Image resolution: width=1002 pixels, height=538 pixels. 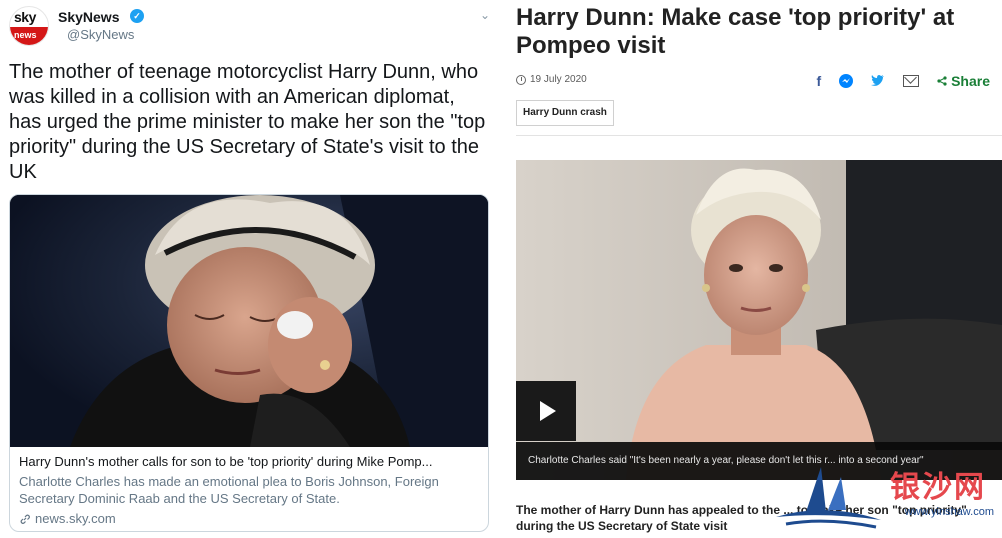 I want to click on article-meta: 19 July 2020 f Share, so click(x=758, y=81).